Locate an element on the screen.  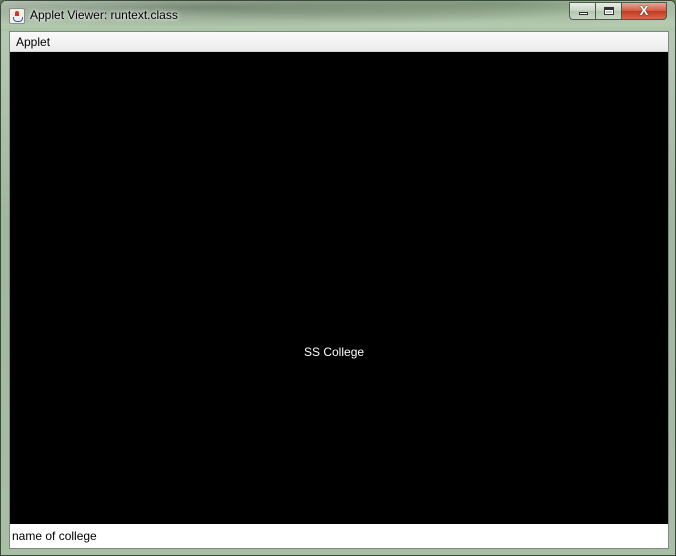
status-text: name of college is located at coordinates (54, 536).